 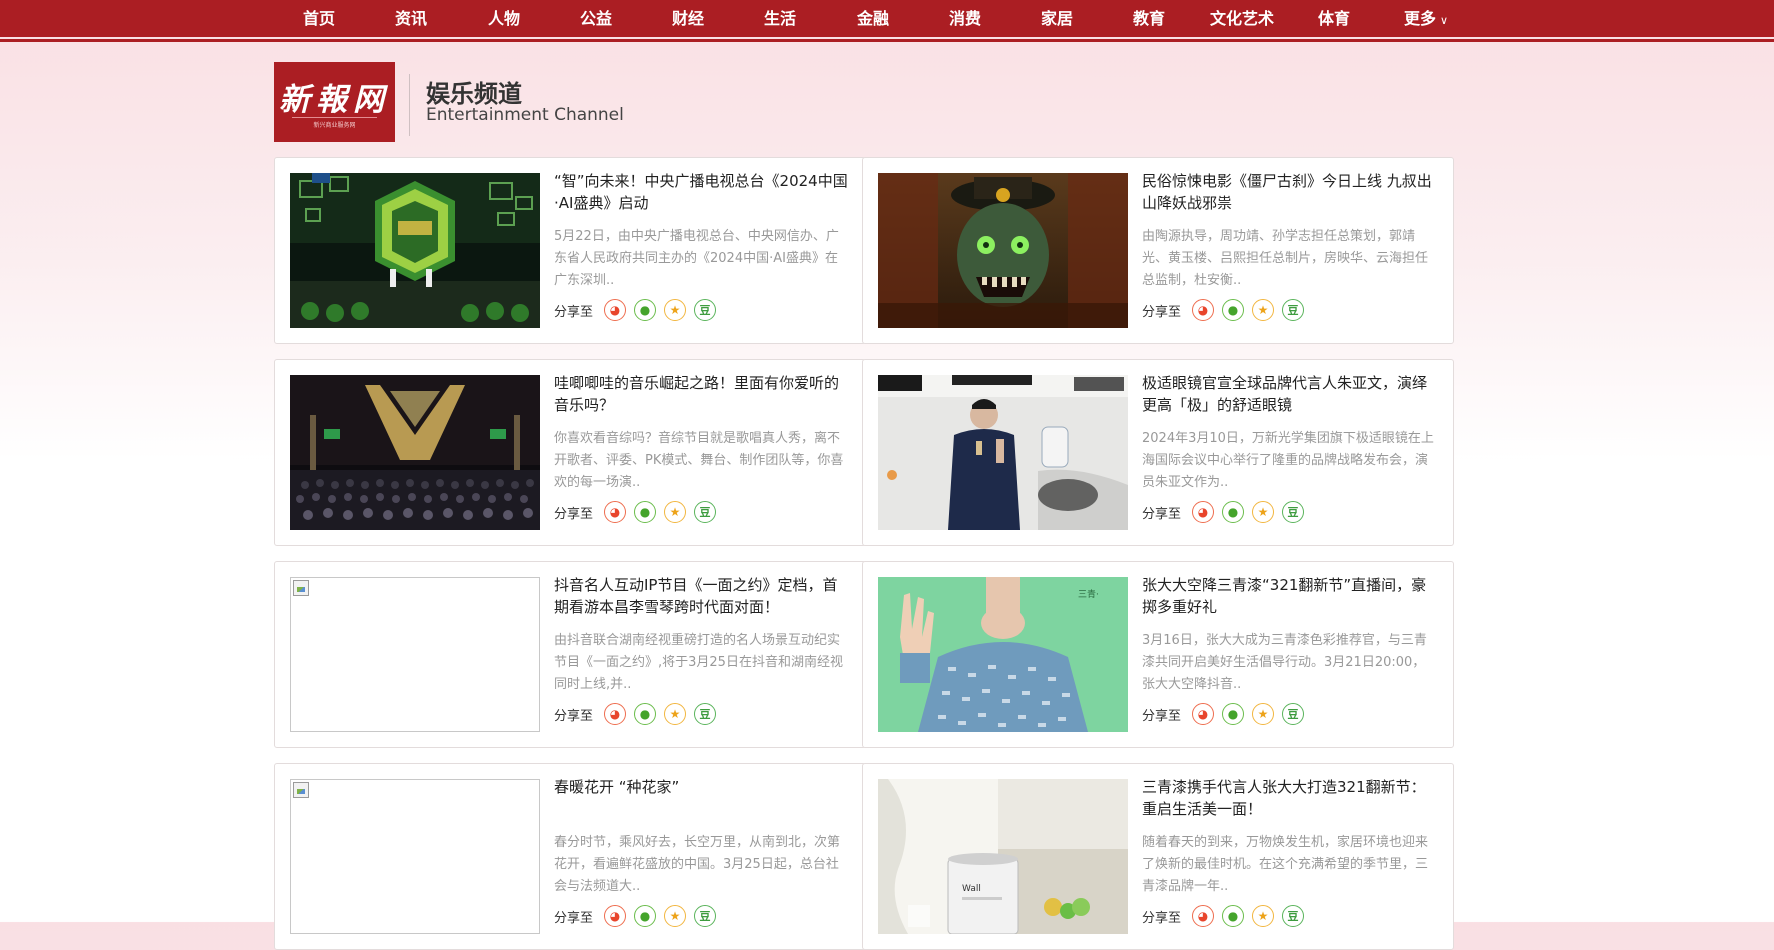 What do you see at coordinates (1242, 18) in the screenshot?
I see `nav-item-culture-art: 文化艺术` at bounding box center [1242, 18].